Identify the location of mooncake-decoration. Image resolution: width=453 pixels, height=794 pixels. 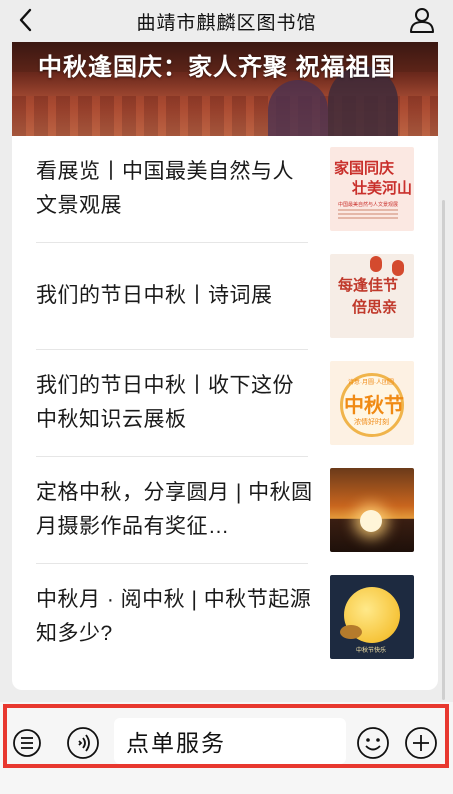
(351, 632).